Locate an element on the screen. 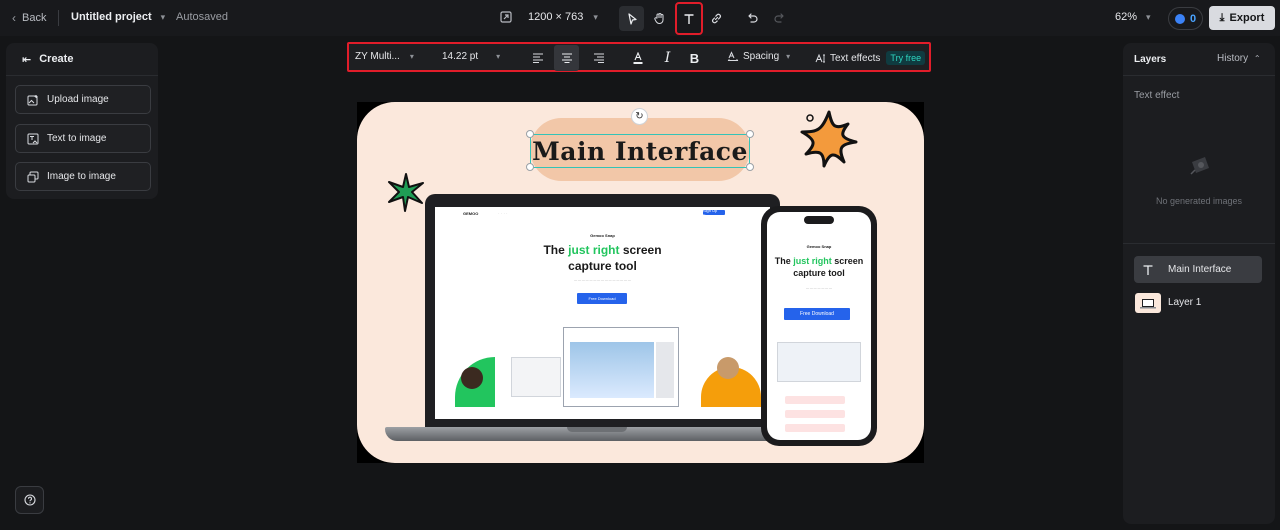 This screenshot has height=530, width=1280. image-to-image-icon is located at coordinates (33, 176).